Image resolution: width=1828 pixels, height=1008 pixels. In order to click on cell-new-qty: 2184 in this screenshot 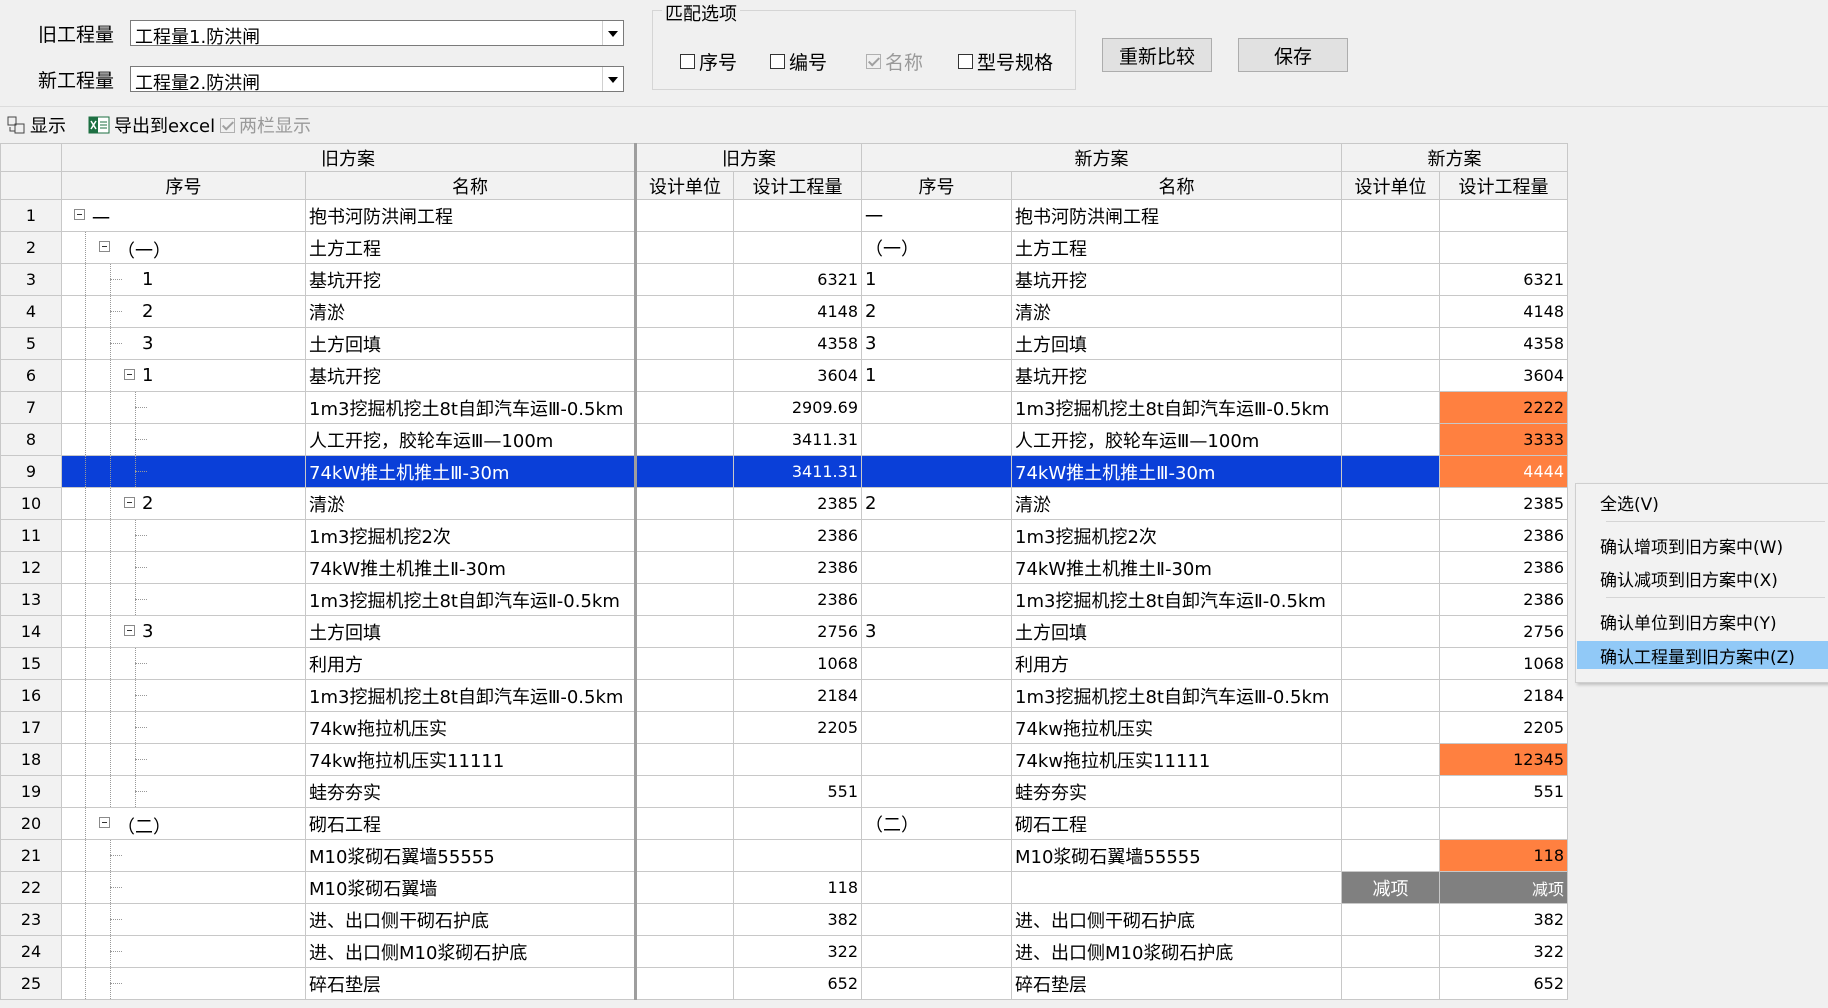, I will do `click(1503, 695)`.